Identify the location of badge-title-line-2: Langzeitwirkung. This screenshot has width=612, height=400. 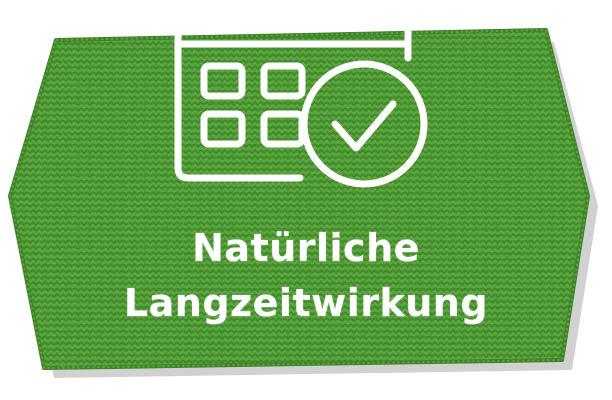
(306, 303).